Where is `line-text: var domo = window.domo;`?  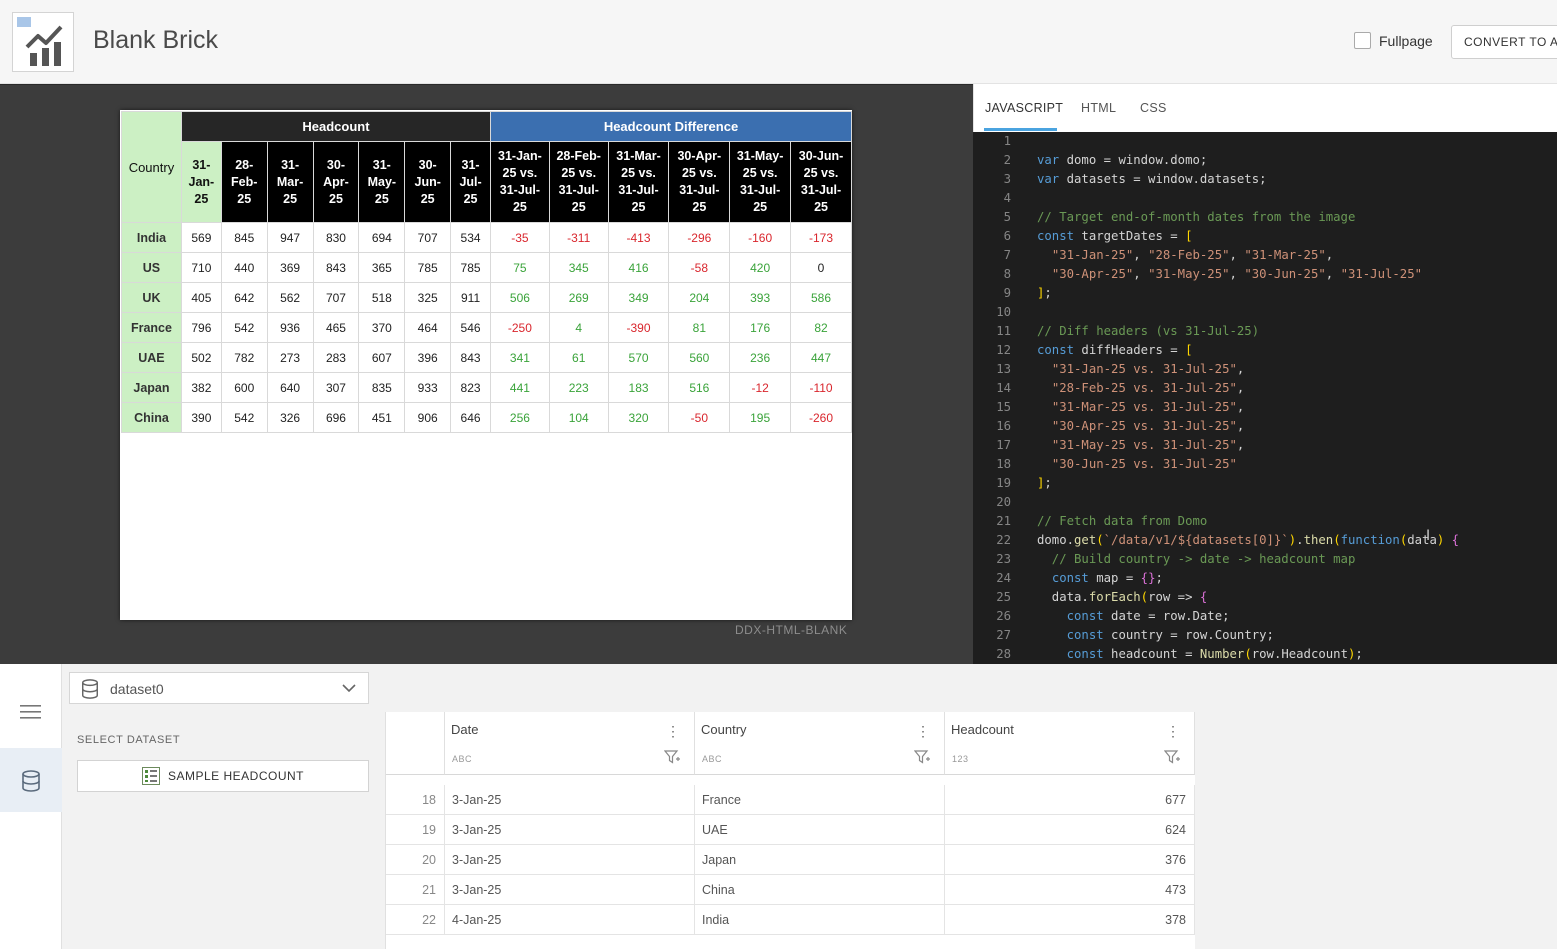
line-text: var domo = window.domo; is located at coordinates (1122, 160).